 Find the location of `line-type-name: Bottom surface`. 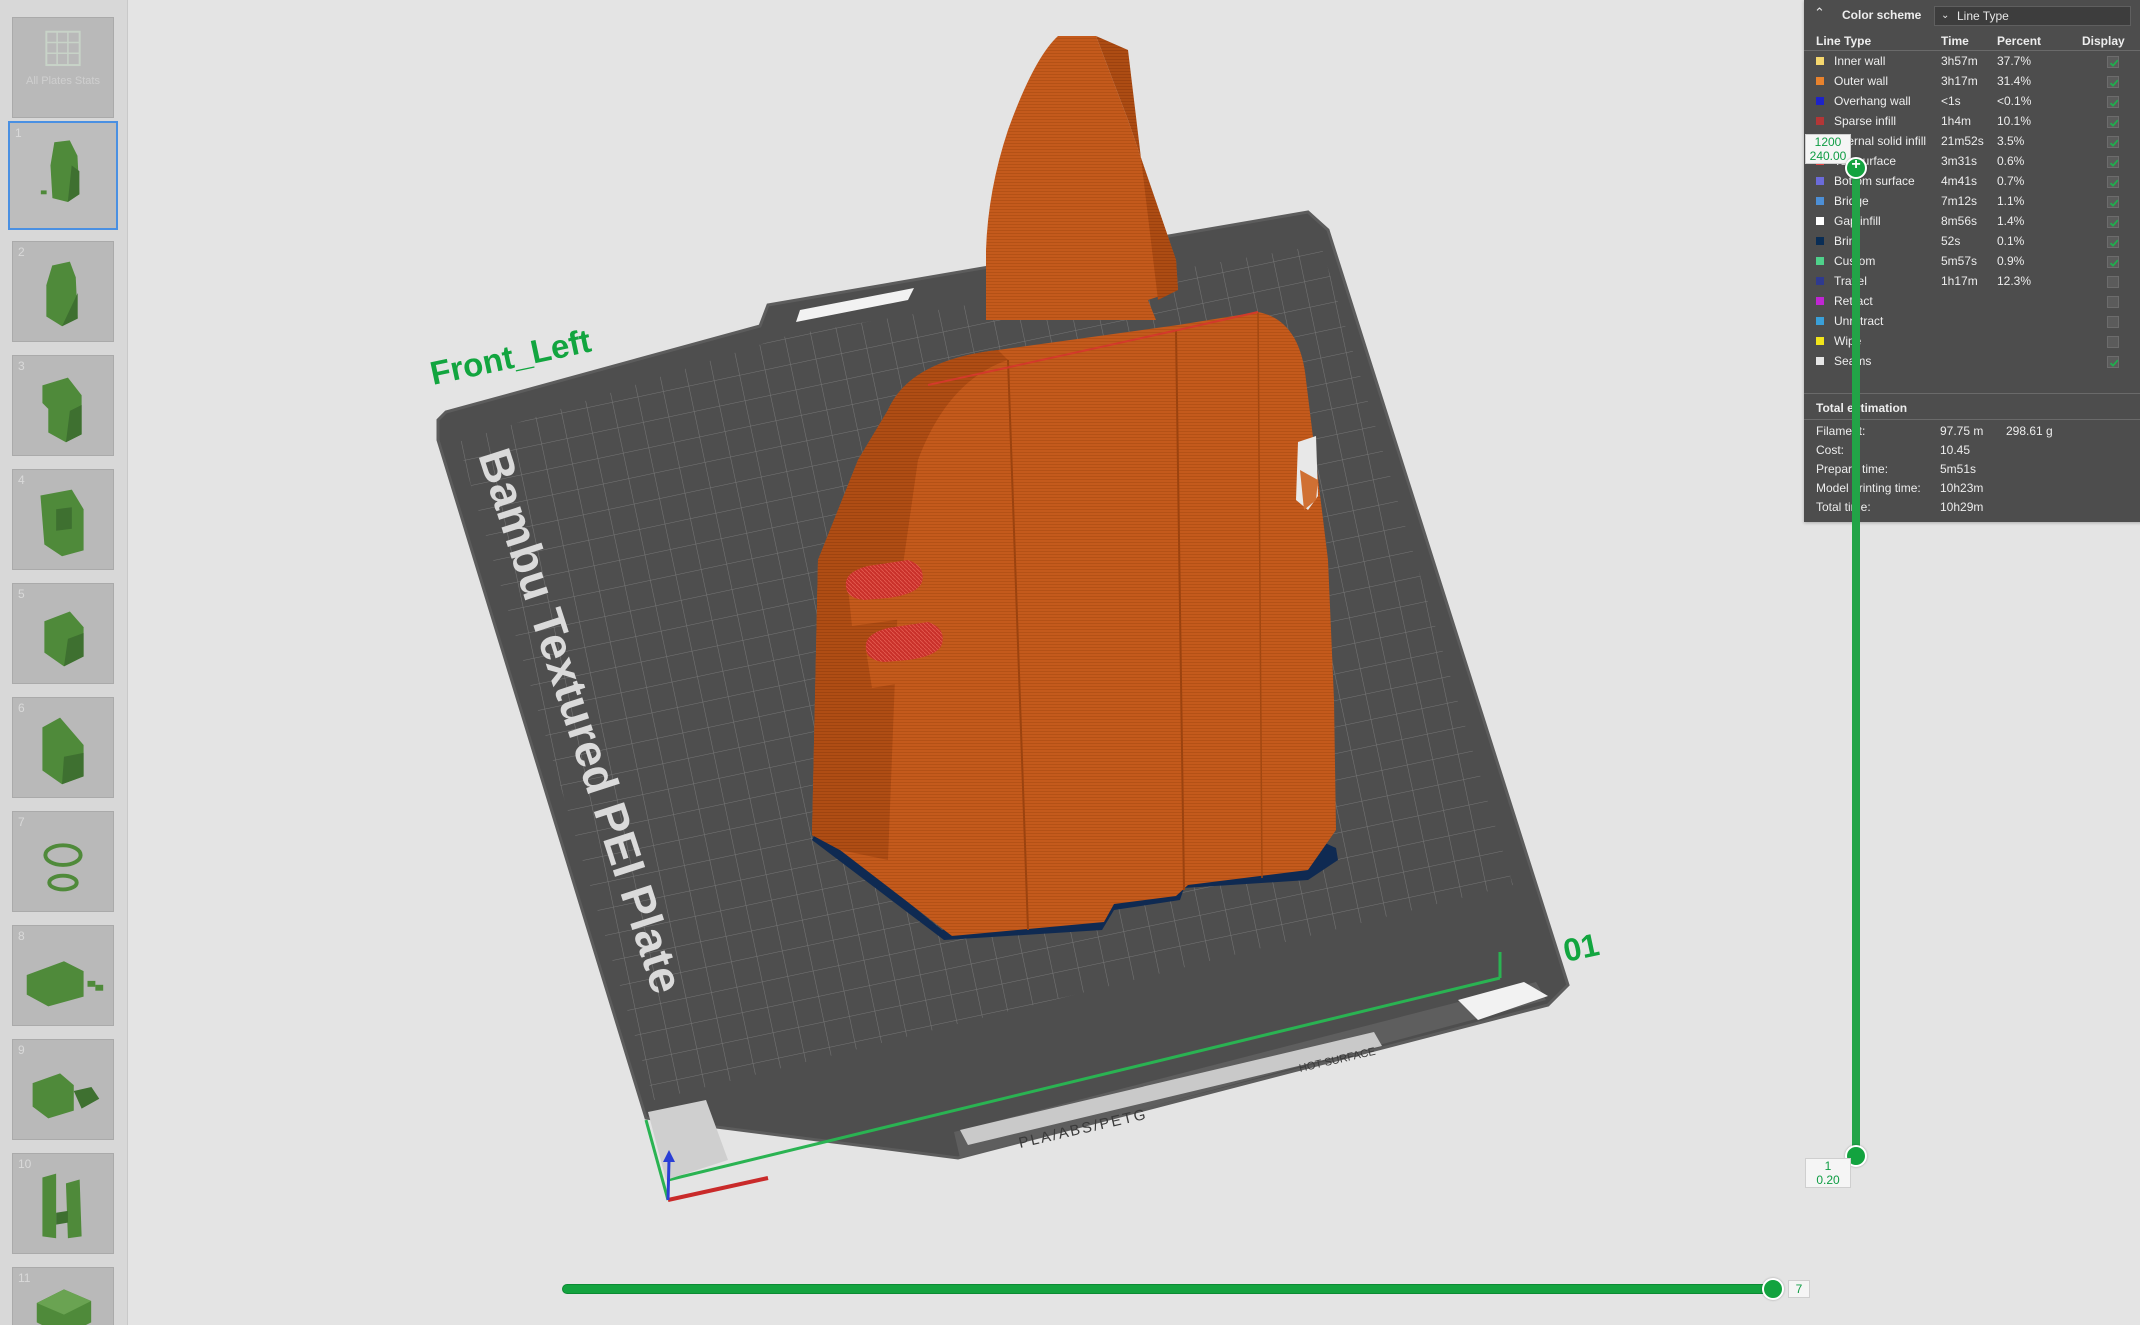

line-type-name: Bottom surface is located at coordinates (1874, 181).